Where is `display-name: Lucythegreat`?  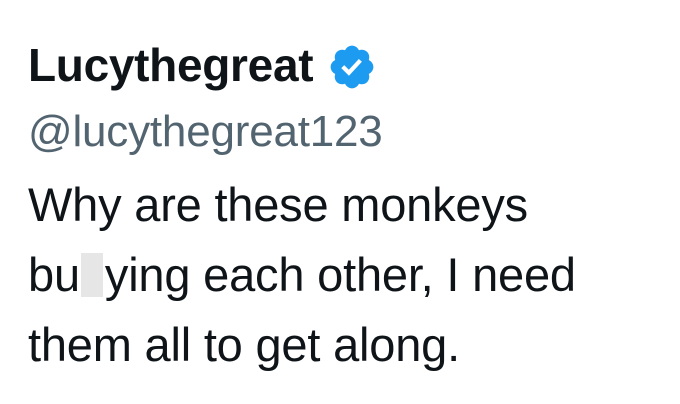
display-name: Lucythegreat is located at coordinates (171, 65).